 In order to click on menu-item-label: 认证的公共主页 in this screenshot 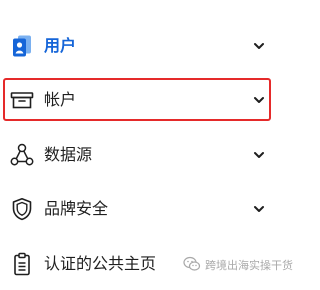, I will do `click(100, 263)`.